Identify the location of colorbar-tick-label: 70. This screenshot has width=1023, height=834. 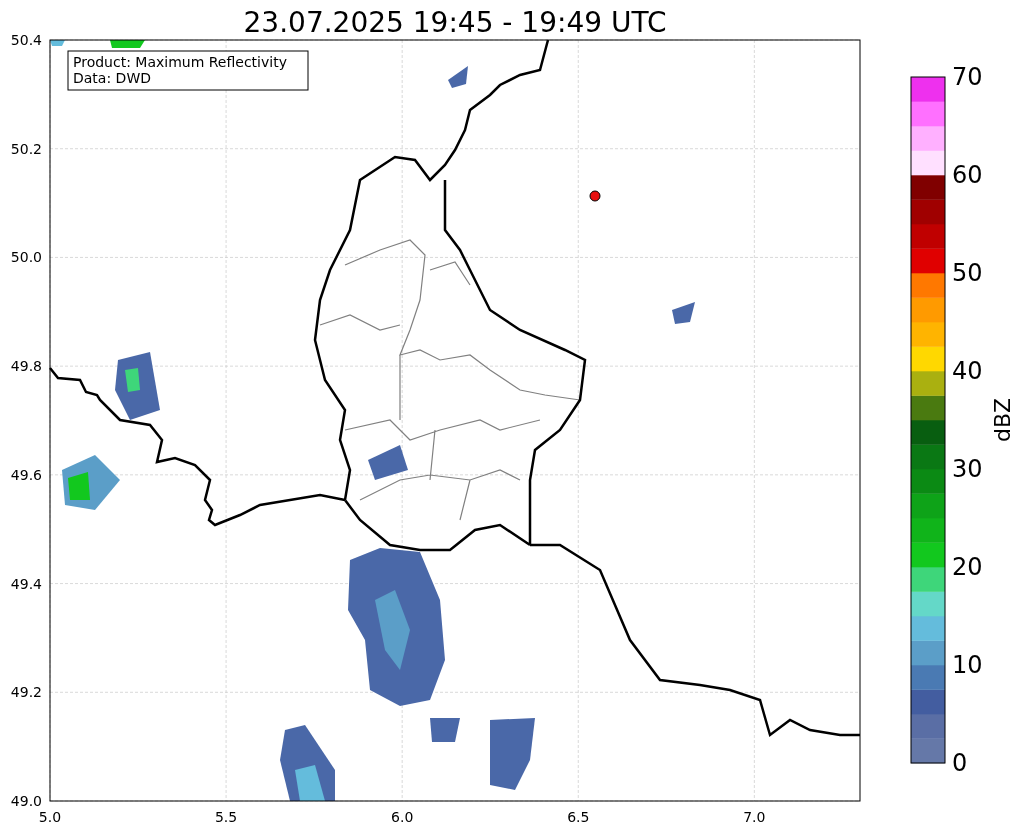
(967, 77).